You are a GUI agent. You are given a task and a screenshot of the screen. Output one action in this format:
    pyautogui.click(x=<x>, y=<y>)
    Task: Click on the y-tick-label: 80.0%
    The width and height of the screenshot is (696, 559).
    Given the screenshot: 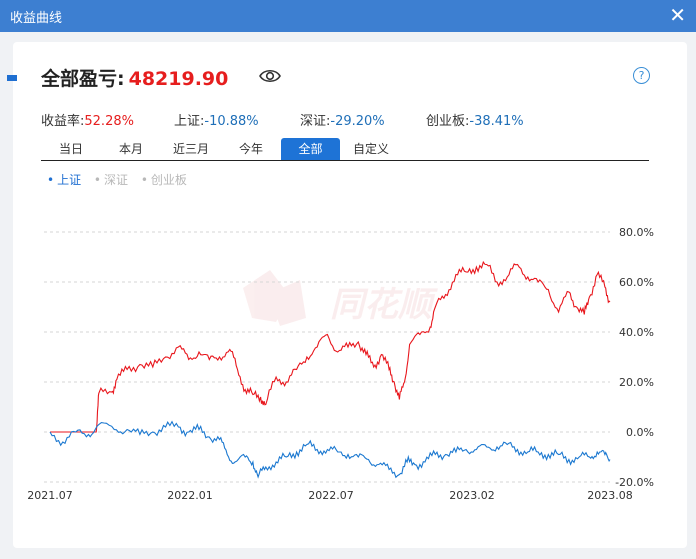 What is the action you would take?
    pyautogui.click(x=636, y=232)
    